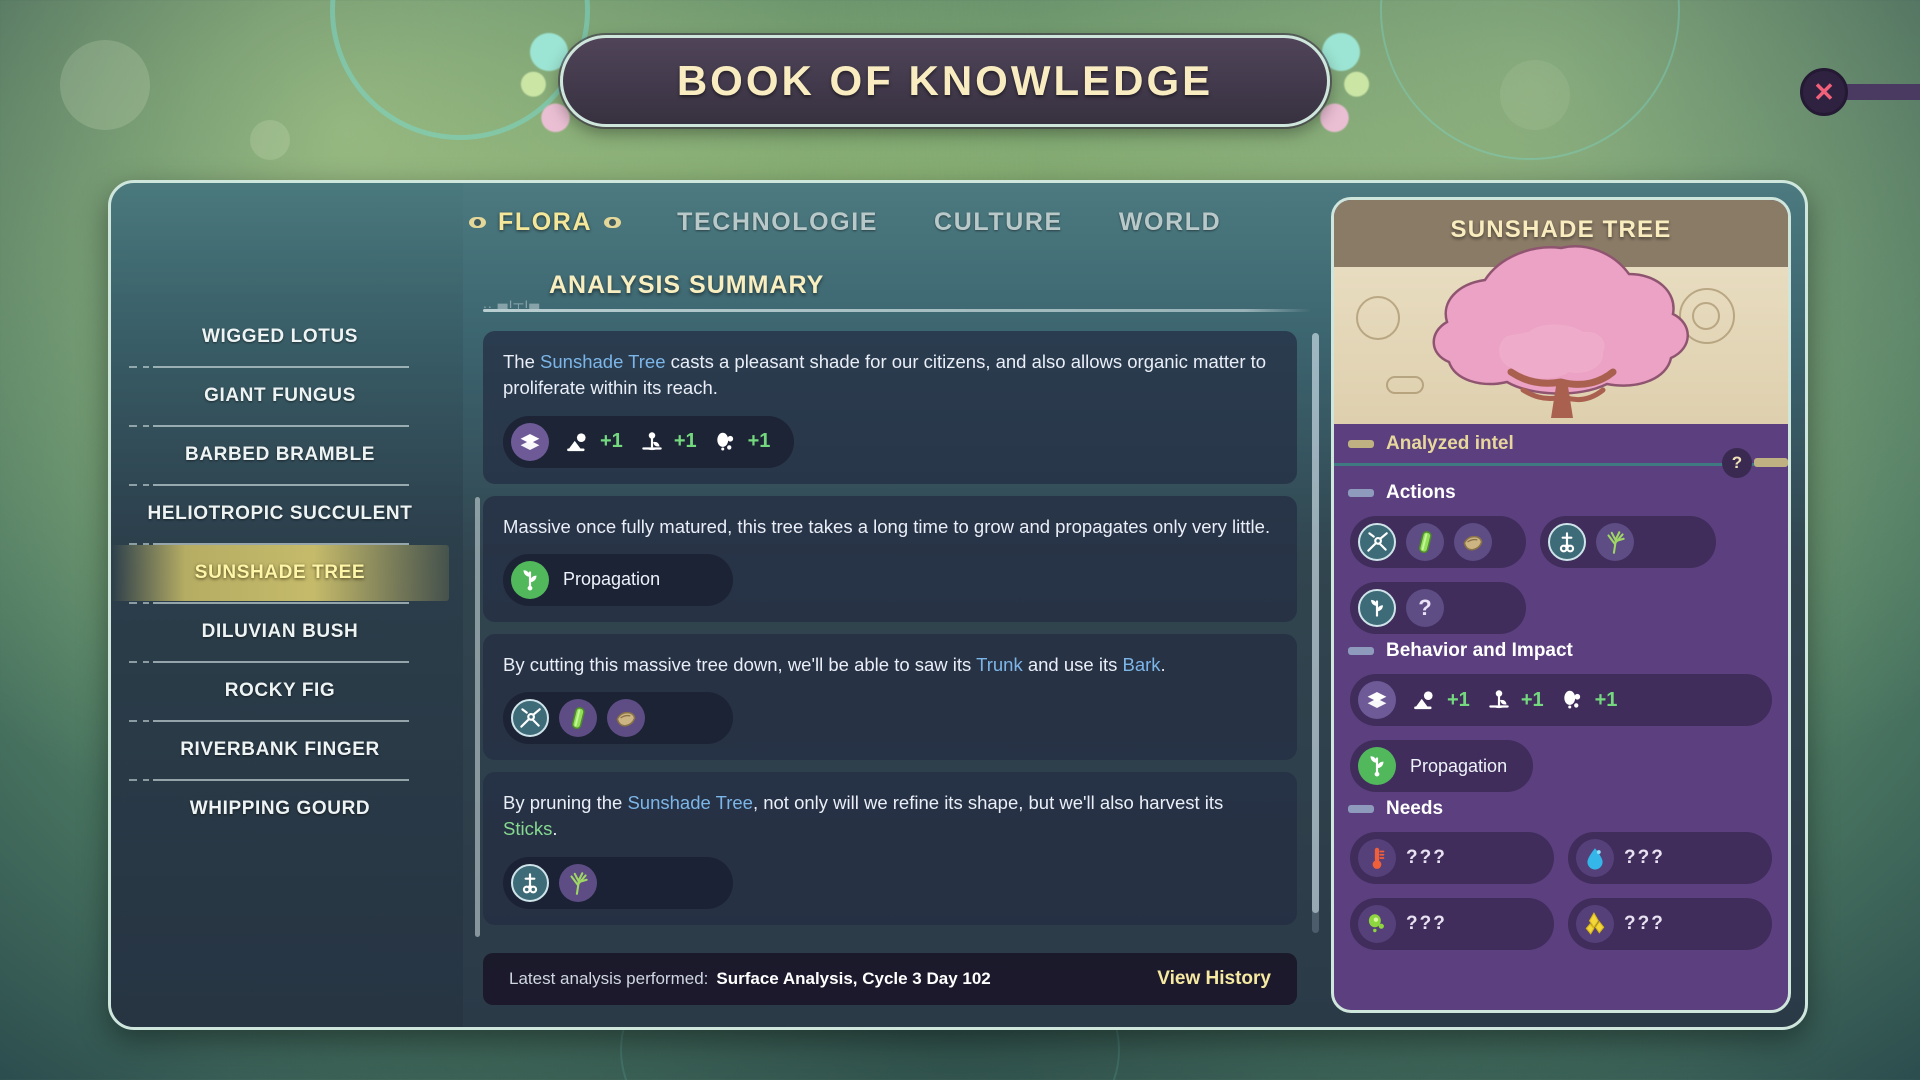 The image size is (1920, 1080). I want to click on shade-diamond-icon, so click(1377, 700).